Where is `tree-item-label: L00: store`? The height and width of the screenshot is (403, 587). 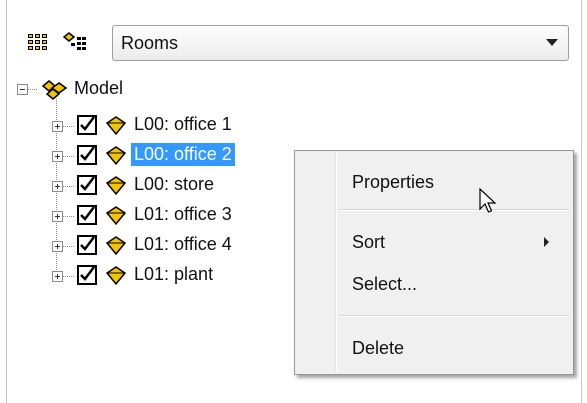
tree-item-label: L00: store is located at coordinates (174, 184).